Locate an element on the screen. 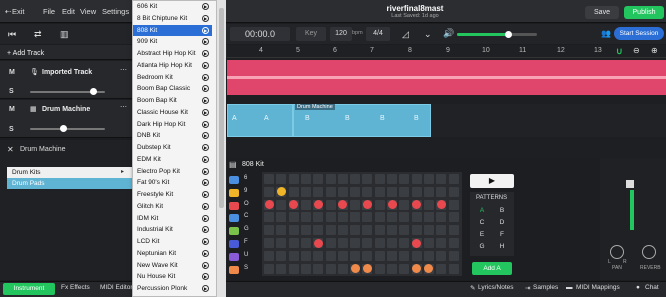 The width and height of the screenshot is (666, 297). tab-instrument: Instrument is located at coordinates (29, 289).